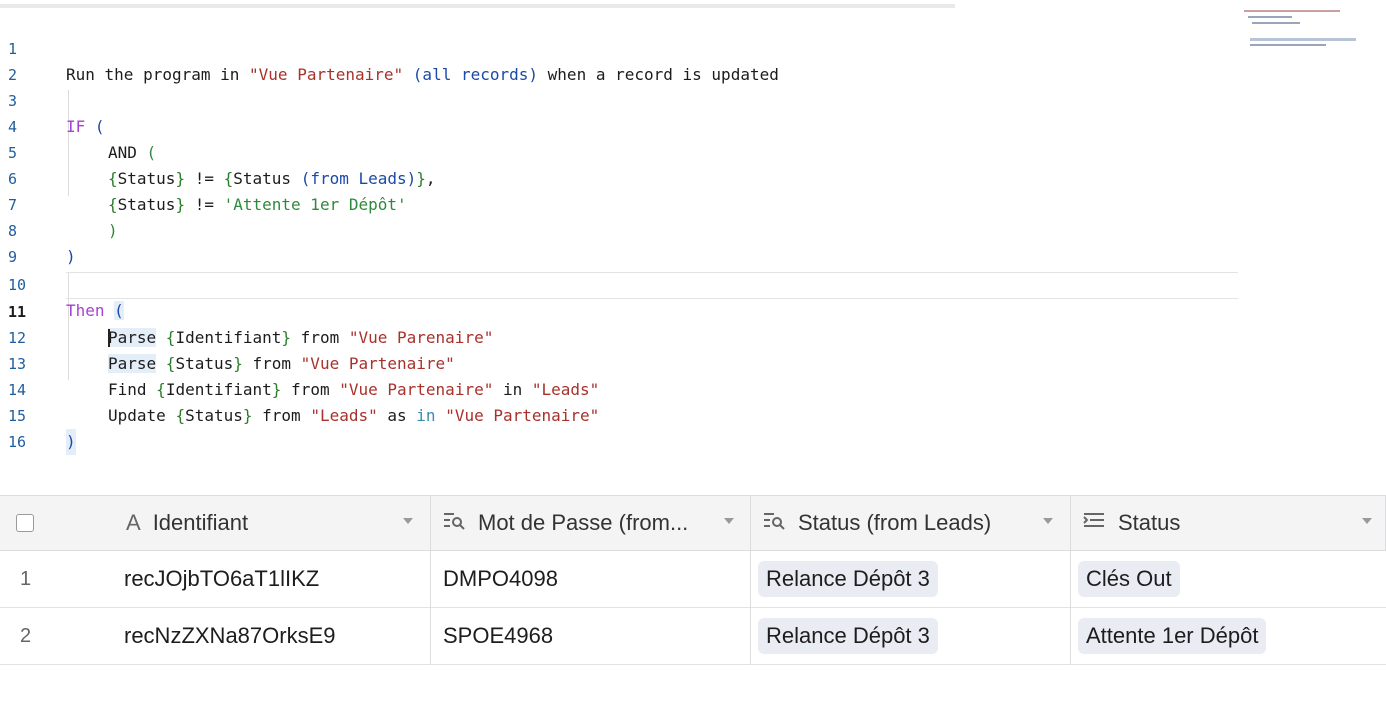 The width and height of the screenshot is (1386, 712). What do you see at coordinates (26, 578) in the screenshot?
I see `row-number: 1` at bounding box center [26, 578].